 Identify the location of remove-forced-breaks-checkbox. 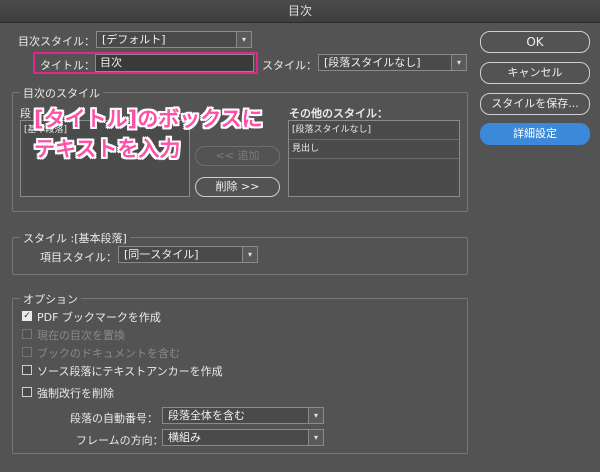
(27, 392).